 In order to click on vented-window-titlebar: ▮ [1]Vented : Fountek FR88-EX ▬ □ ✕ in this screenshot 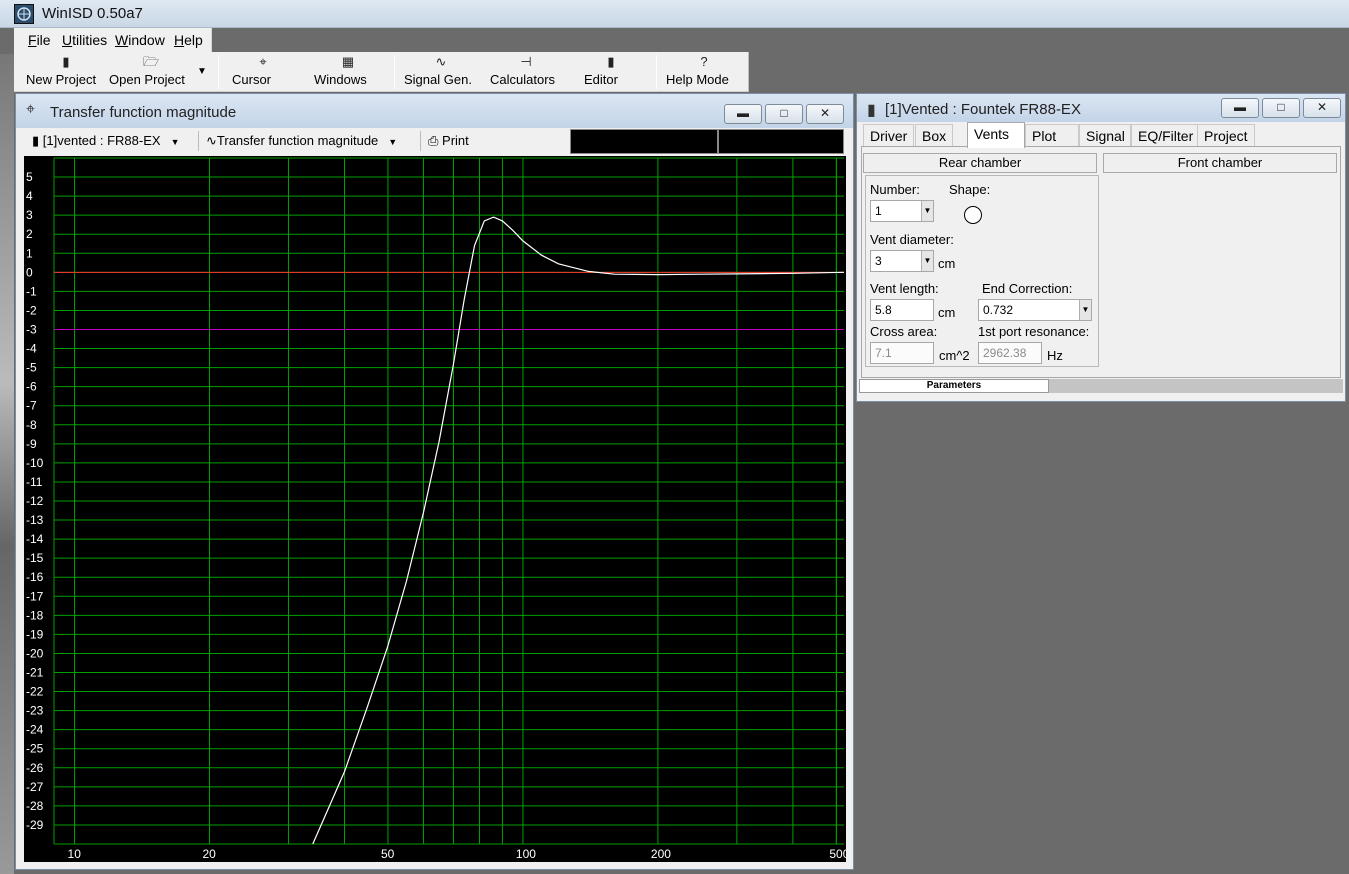, I will do `click(1101, 108)`.